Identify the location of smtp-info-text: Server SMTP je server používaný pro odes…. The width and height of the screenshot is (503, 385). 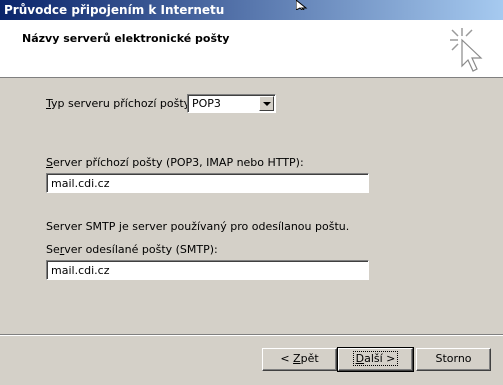
(198, 226).